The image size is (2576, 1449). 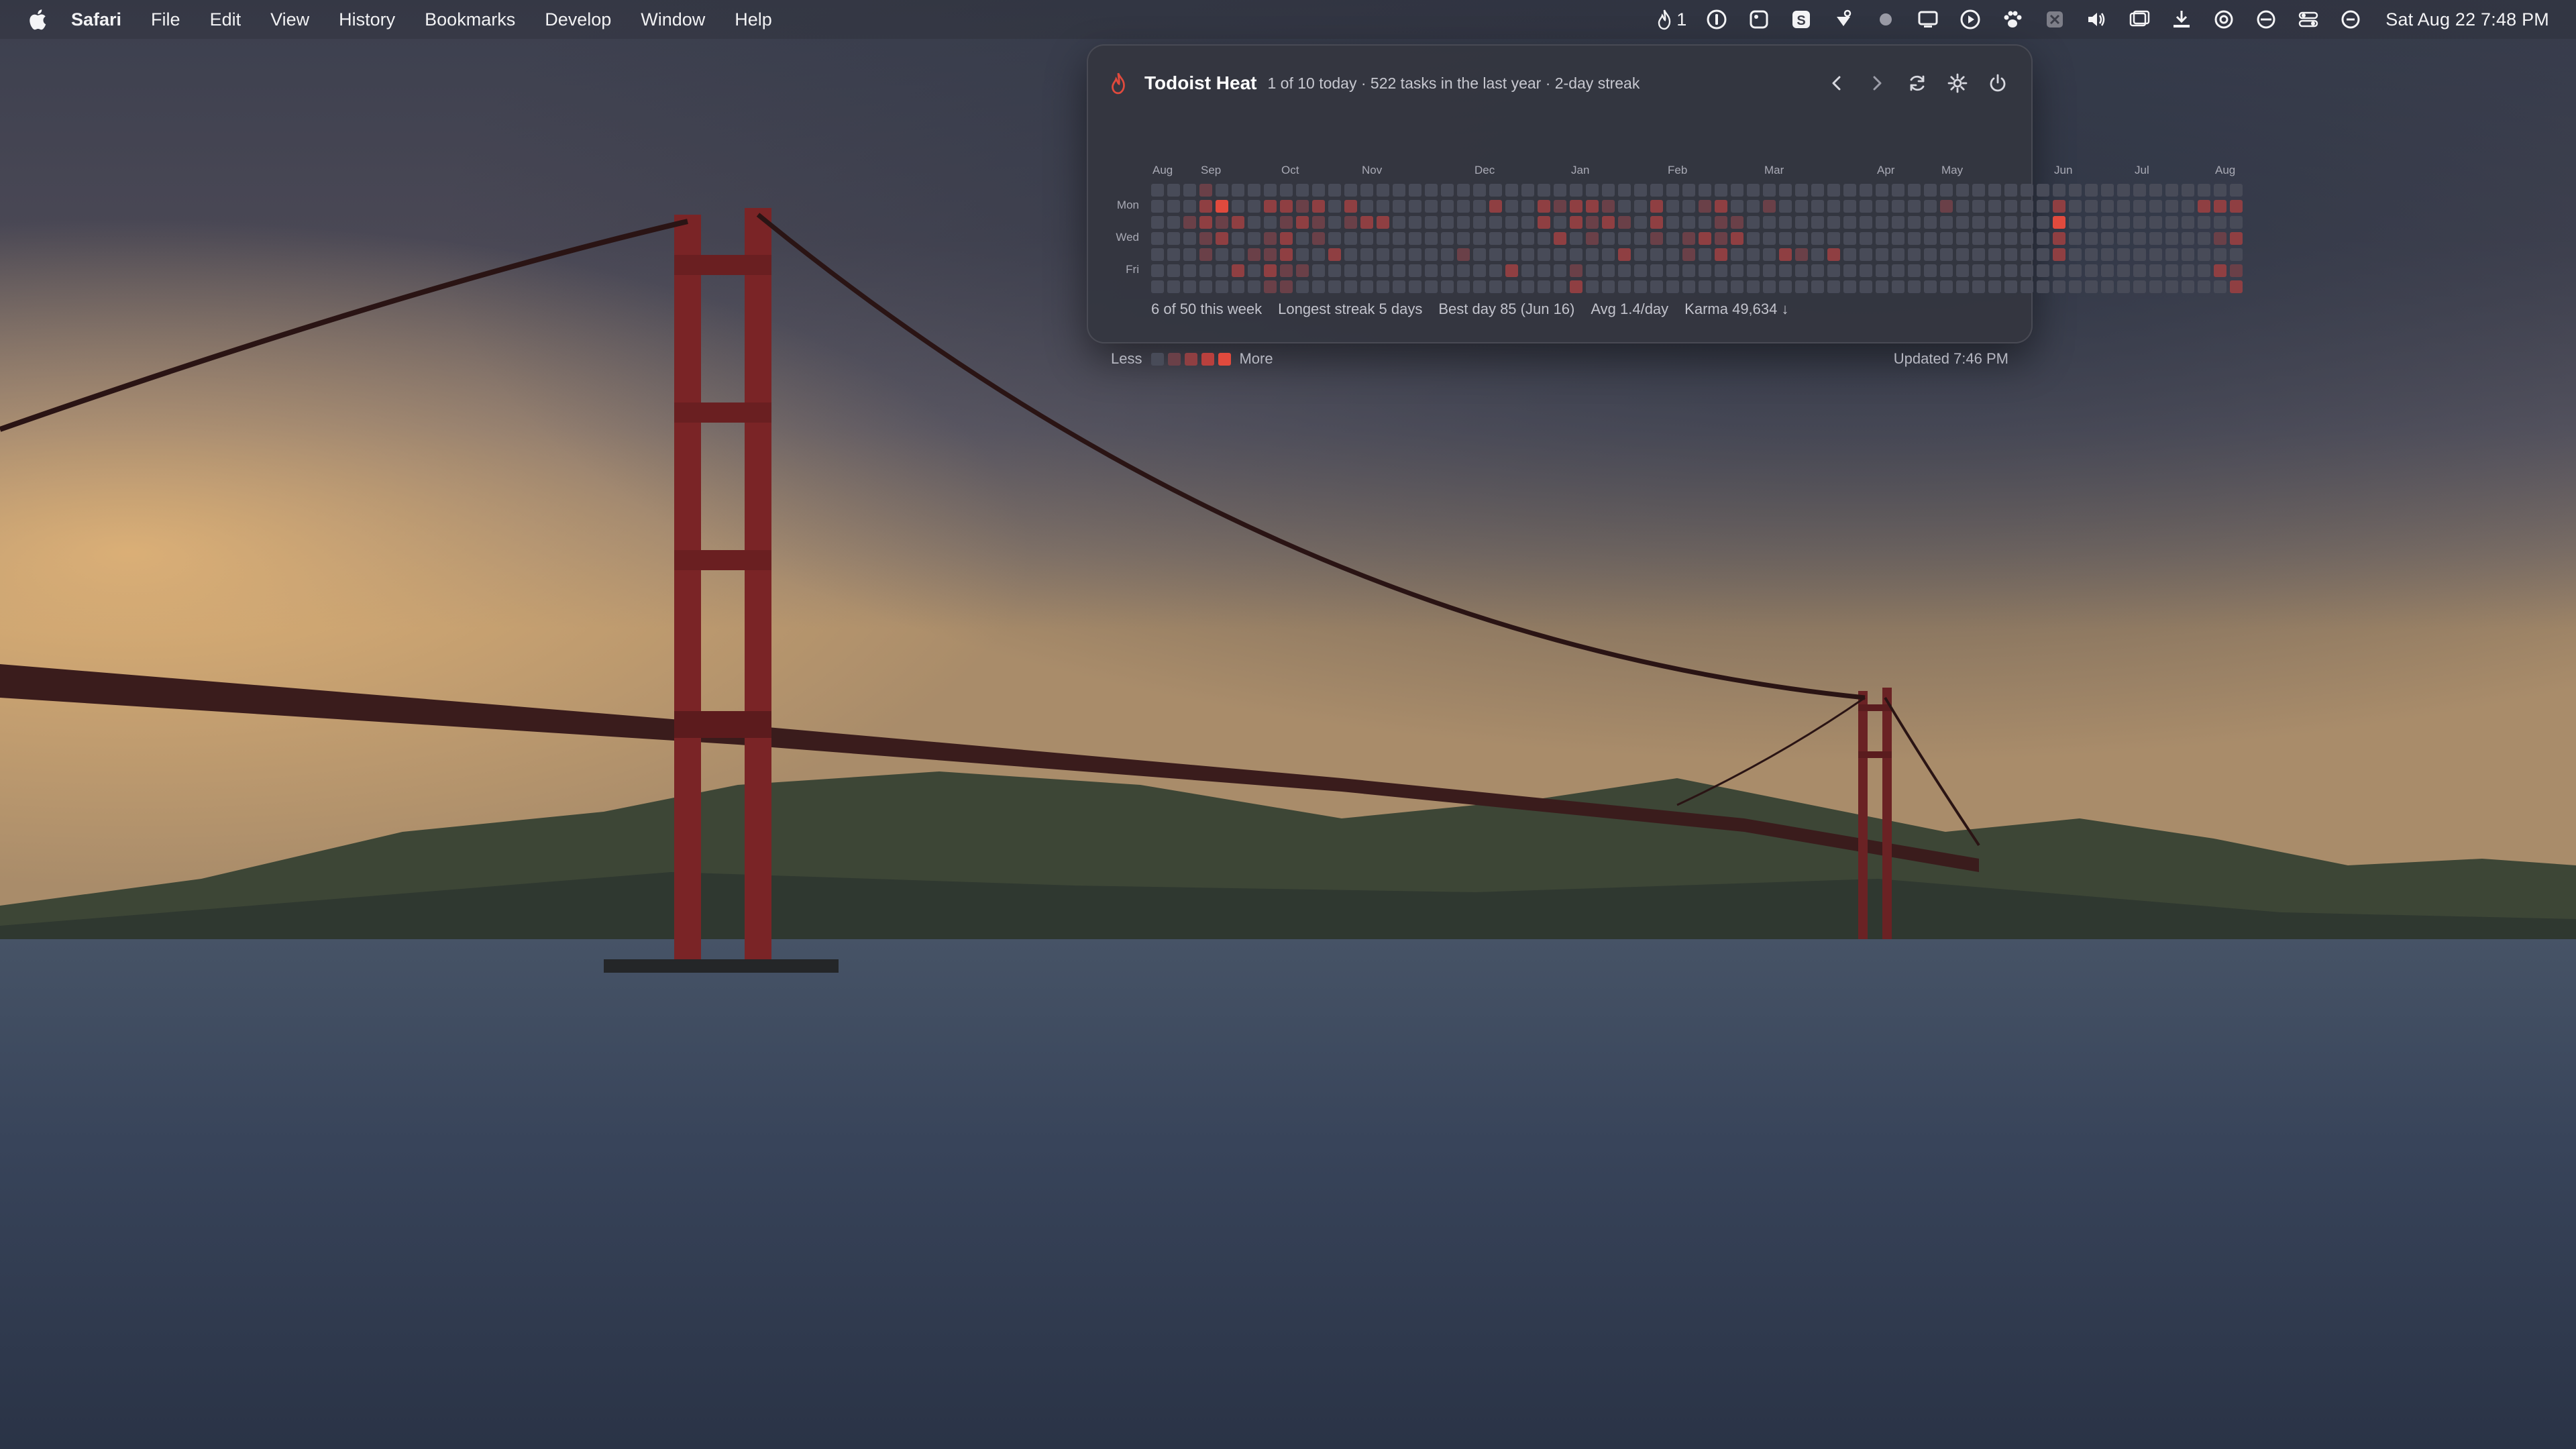 What do you see at coordinates (2308, 19) in the screenshot?
I see `control-center-icon` at bounding box center [2308, 19].